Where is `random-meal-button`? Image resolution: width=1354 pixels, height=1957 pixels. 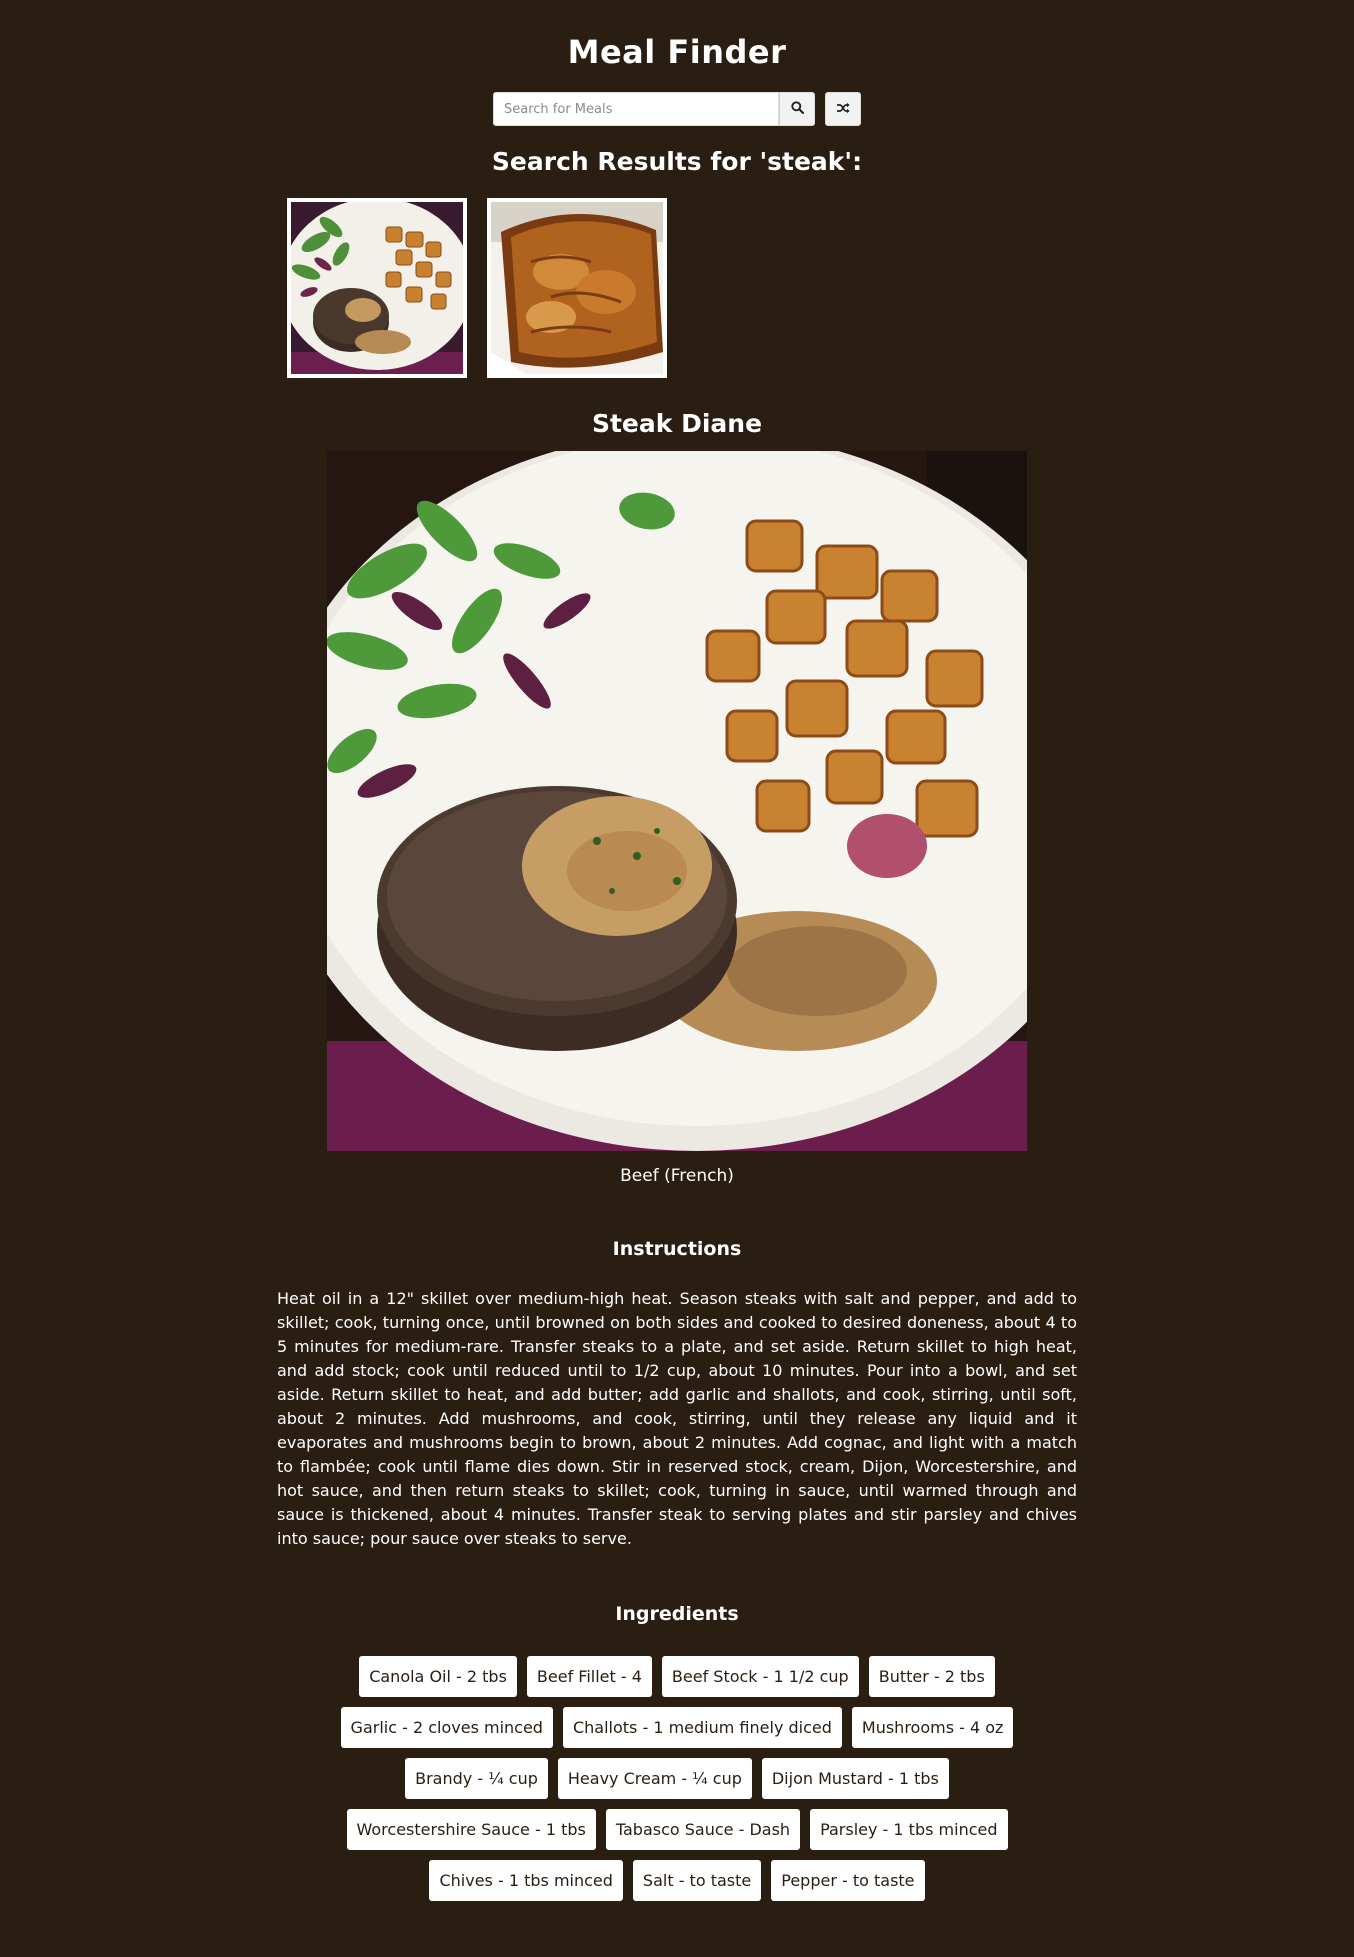 random-meal-button is located at coordinates (843, 109).